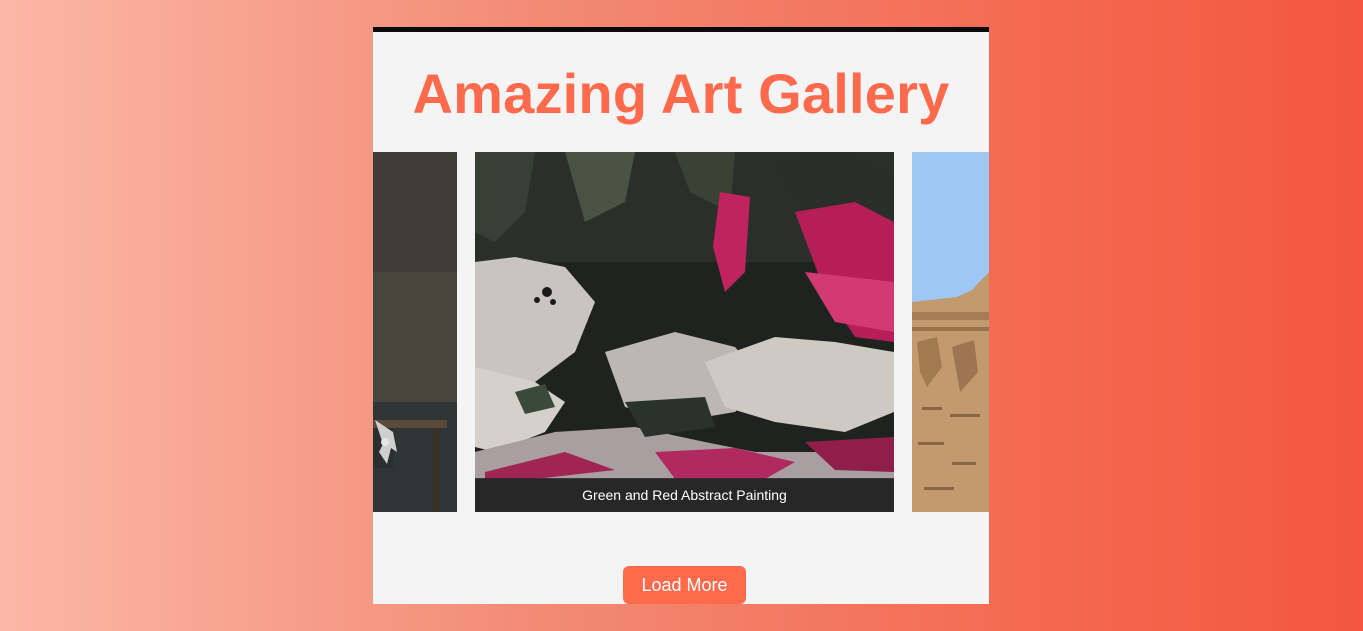  I want to click on carousel-slide-next, so click(950, 332).